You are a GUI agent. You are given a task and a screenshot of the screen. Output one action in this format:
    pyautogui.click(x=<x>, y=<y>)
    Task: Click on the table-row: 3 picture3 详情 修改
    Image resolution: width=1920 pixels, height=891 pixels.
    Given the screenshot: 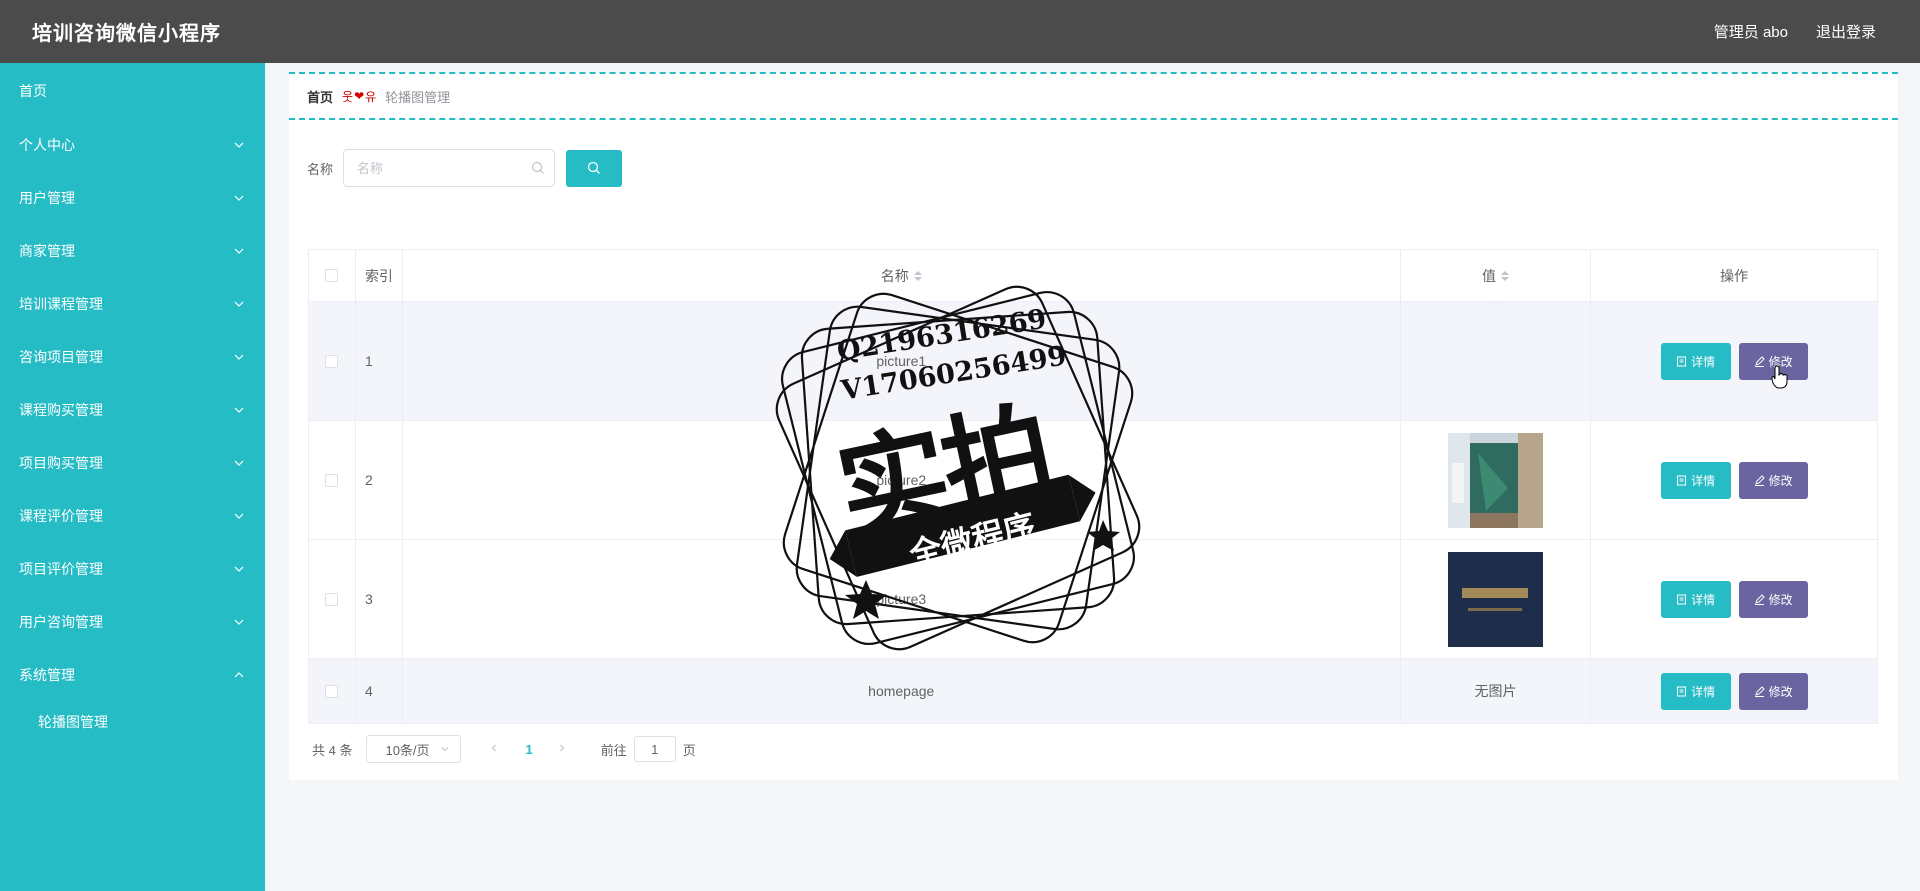 What is the action you would take?
    pyautogui.click(x=1093, y=599)
    